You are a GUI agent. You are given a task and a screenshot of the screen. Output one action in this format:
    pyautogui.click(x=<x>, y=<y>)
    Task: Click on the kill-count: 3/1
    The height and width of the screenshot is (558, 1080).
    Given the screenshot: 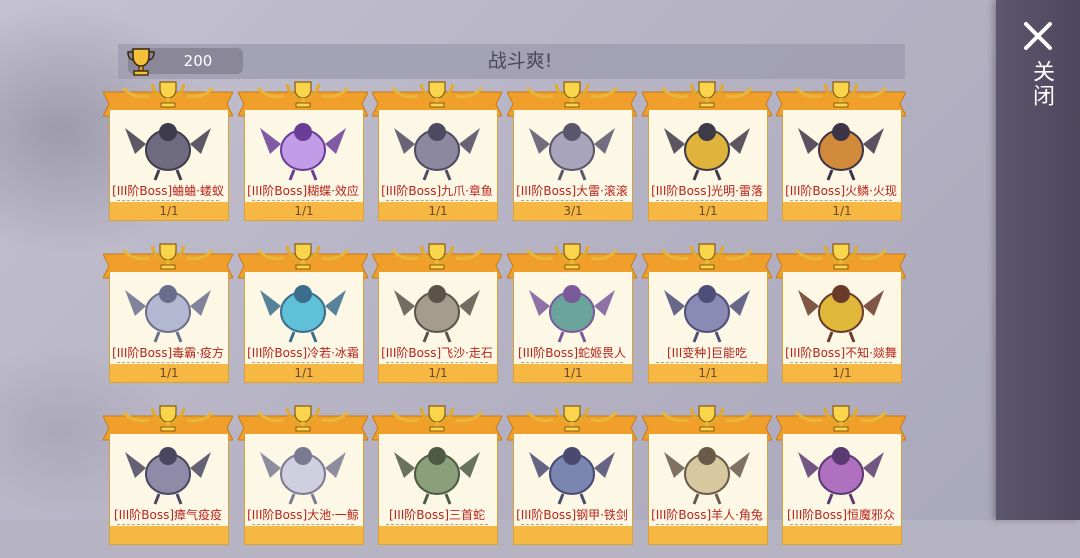 What is the action you would take?
    pyautogui.click(x=573, y=211)
    